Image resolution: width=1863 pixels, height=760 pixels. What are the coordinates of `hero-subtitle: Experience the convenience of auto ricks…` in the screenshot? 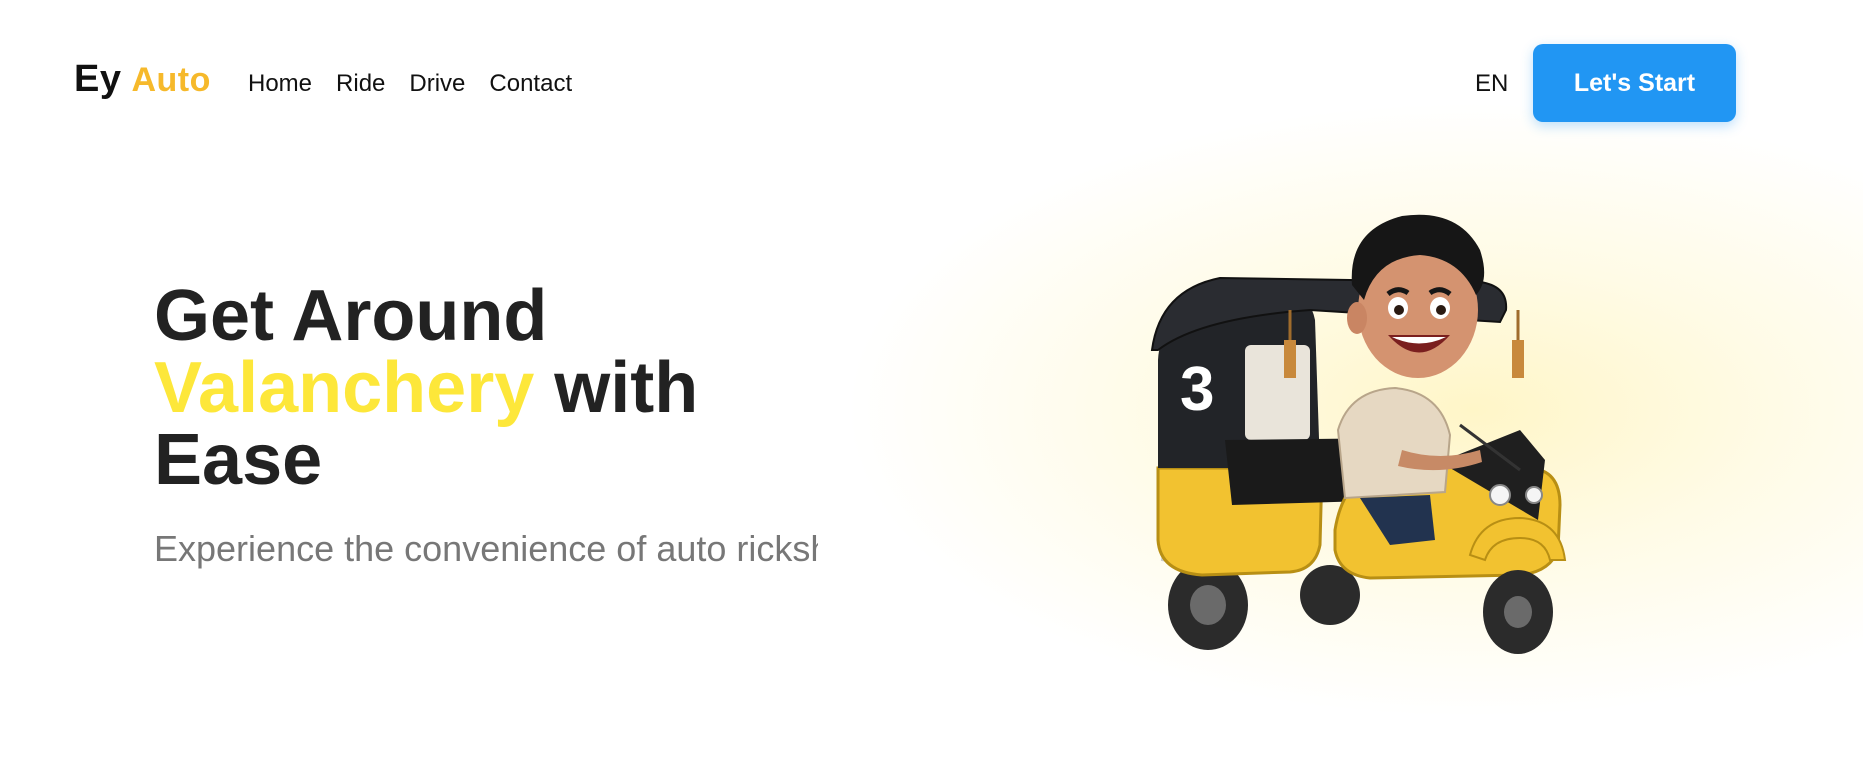 It's located at (486, 548).